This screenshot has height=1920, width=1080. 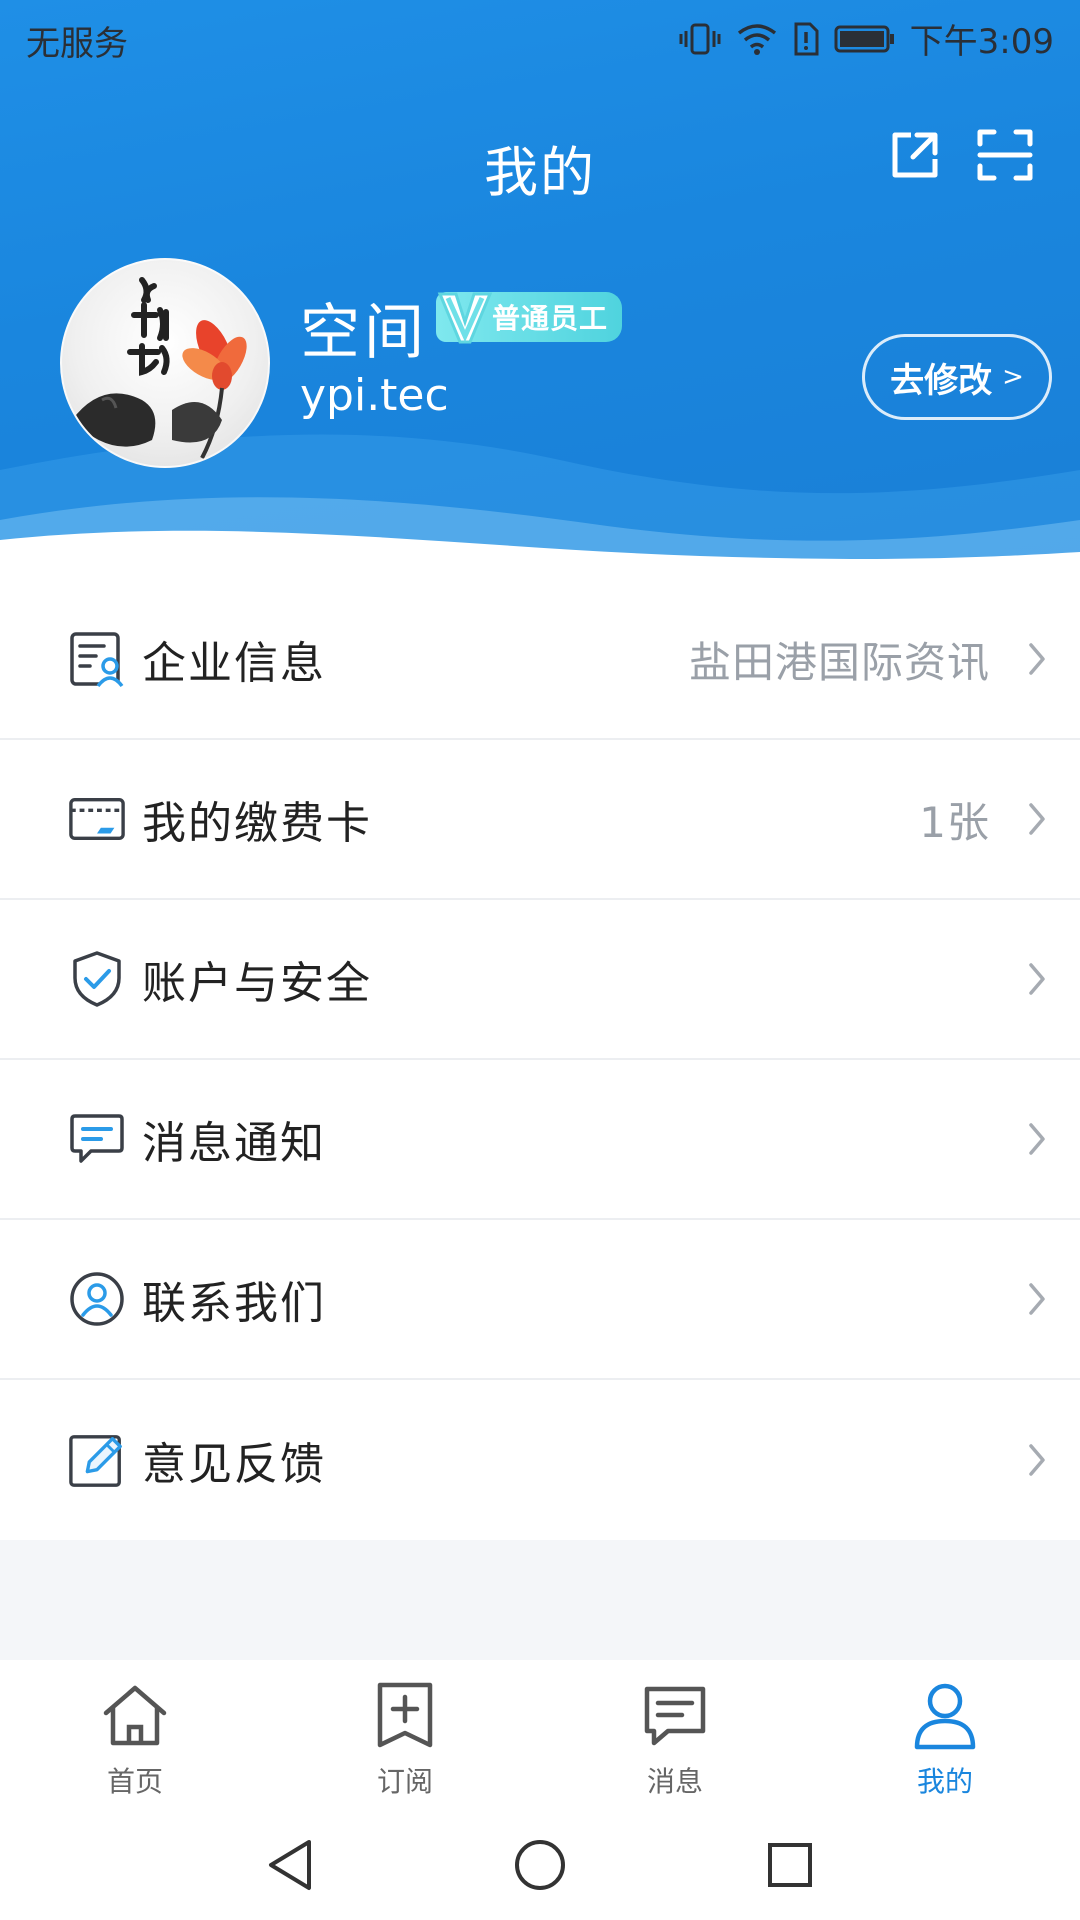 I want to click on role-badge-label: 普通员工, so click(x=550, y=318).